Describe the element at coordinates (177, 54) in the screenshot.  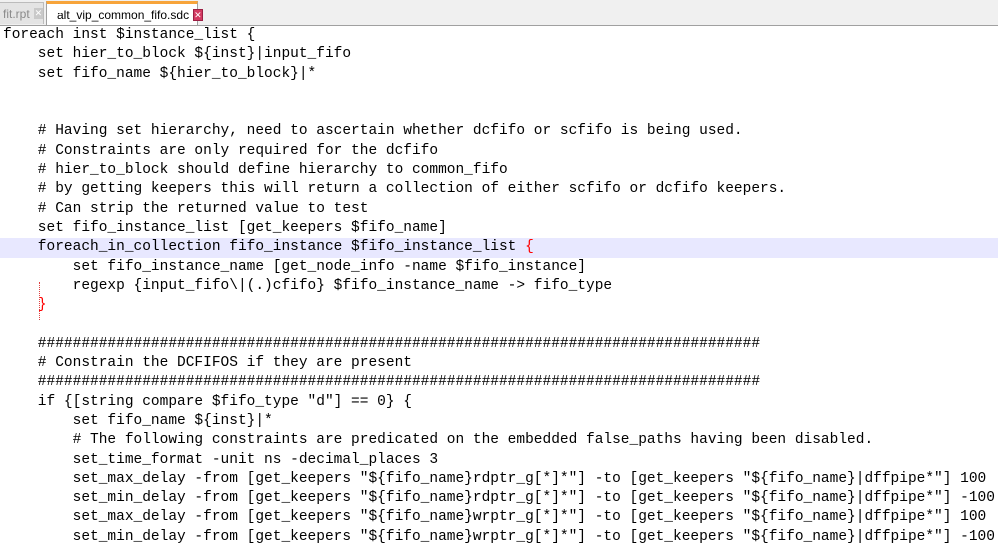
I see `code-text: set hier_to_block ${inst}|input_fifo` at that location.